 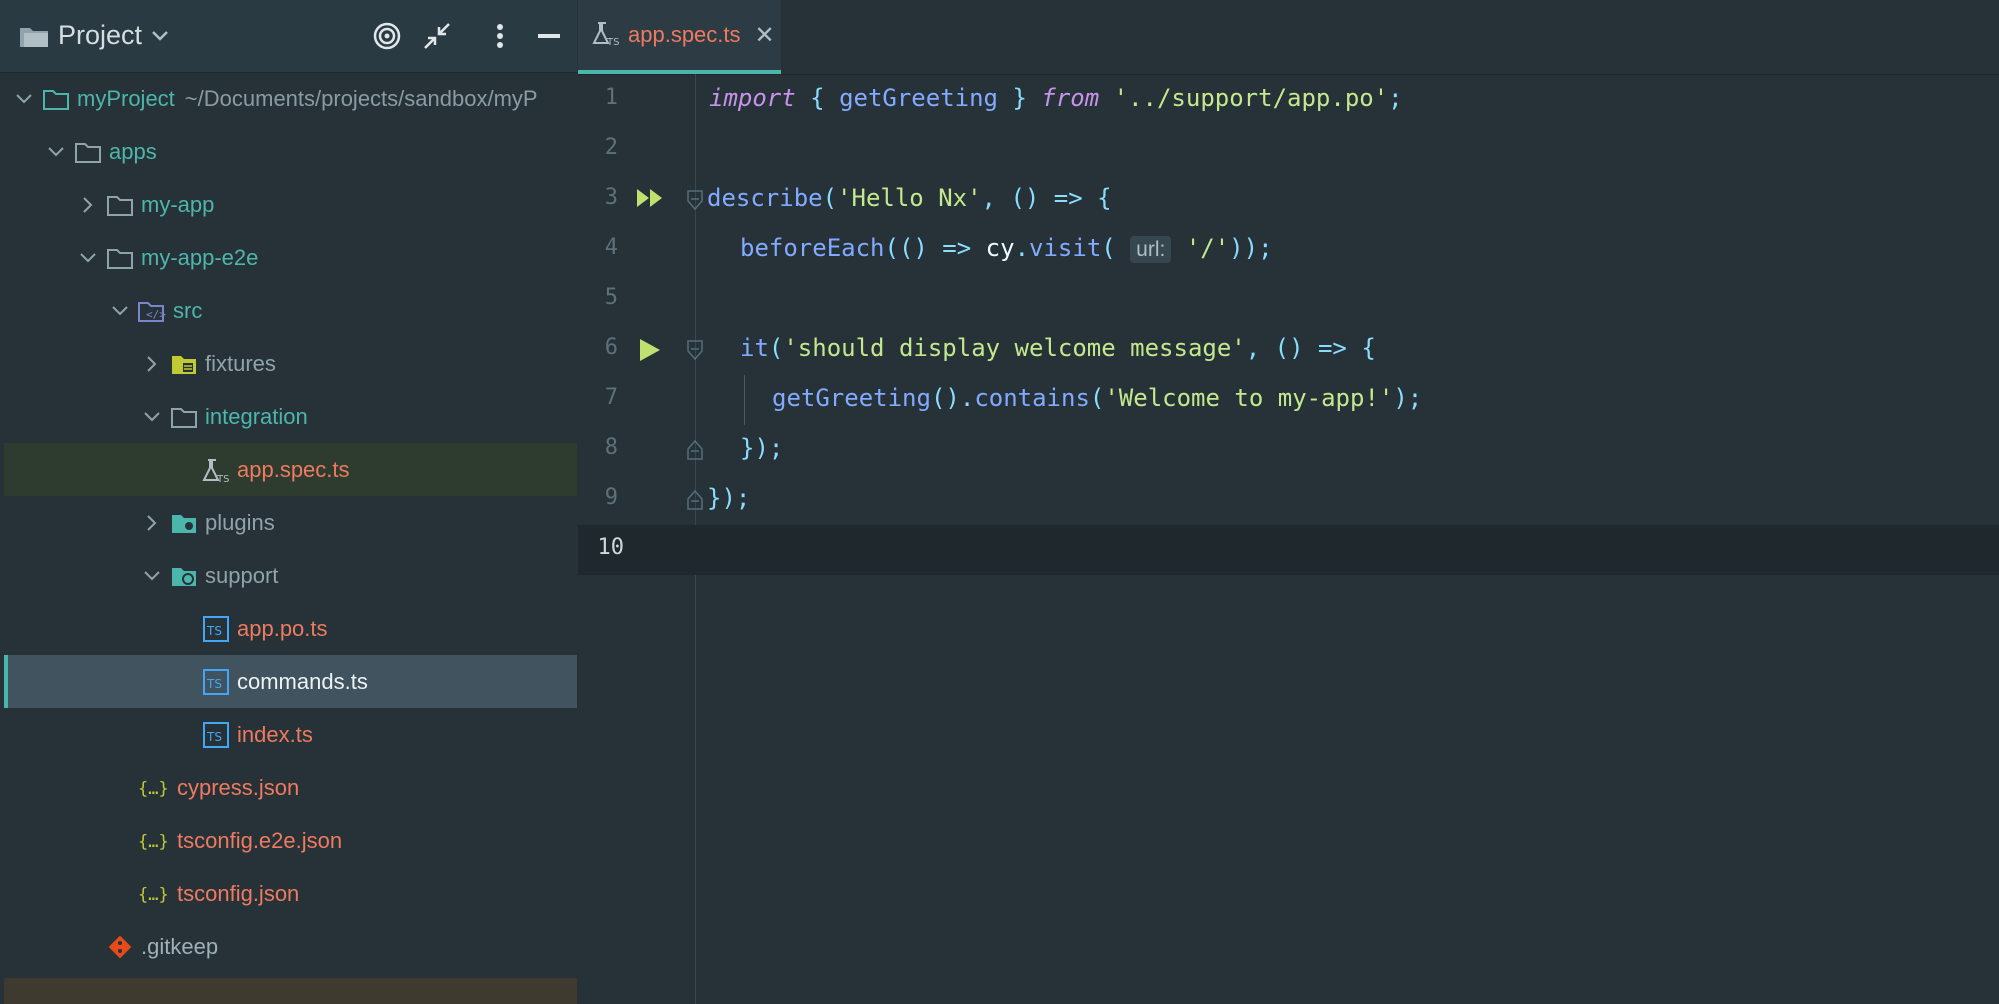 What do you see at coordinates (290, 204) in the screenshot?
I see `tree-item-my-app: my-app` at bounding box center [290, 204].